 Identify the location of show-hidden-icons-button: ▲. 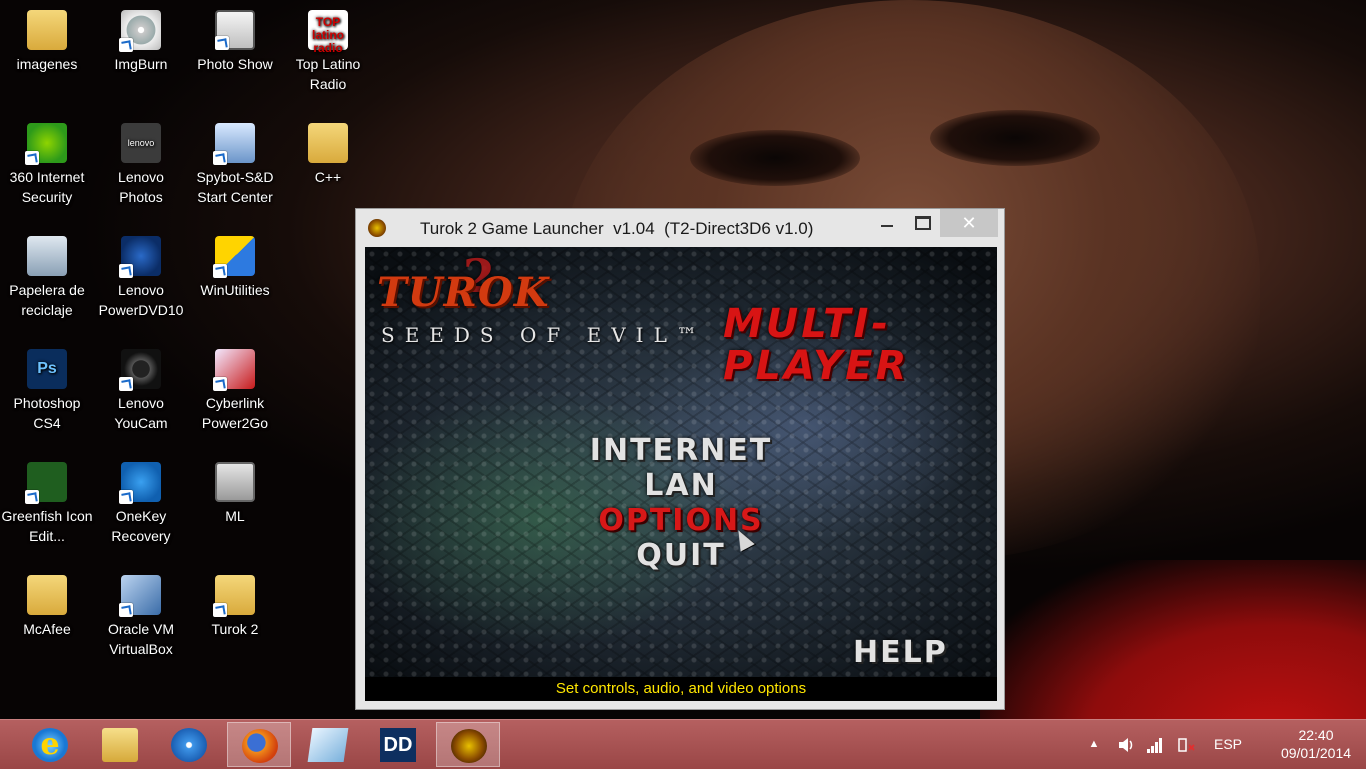
(1094, 744).